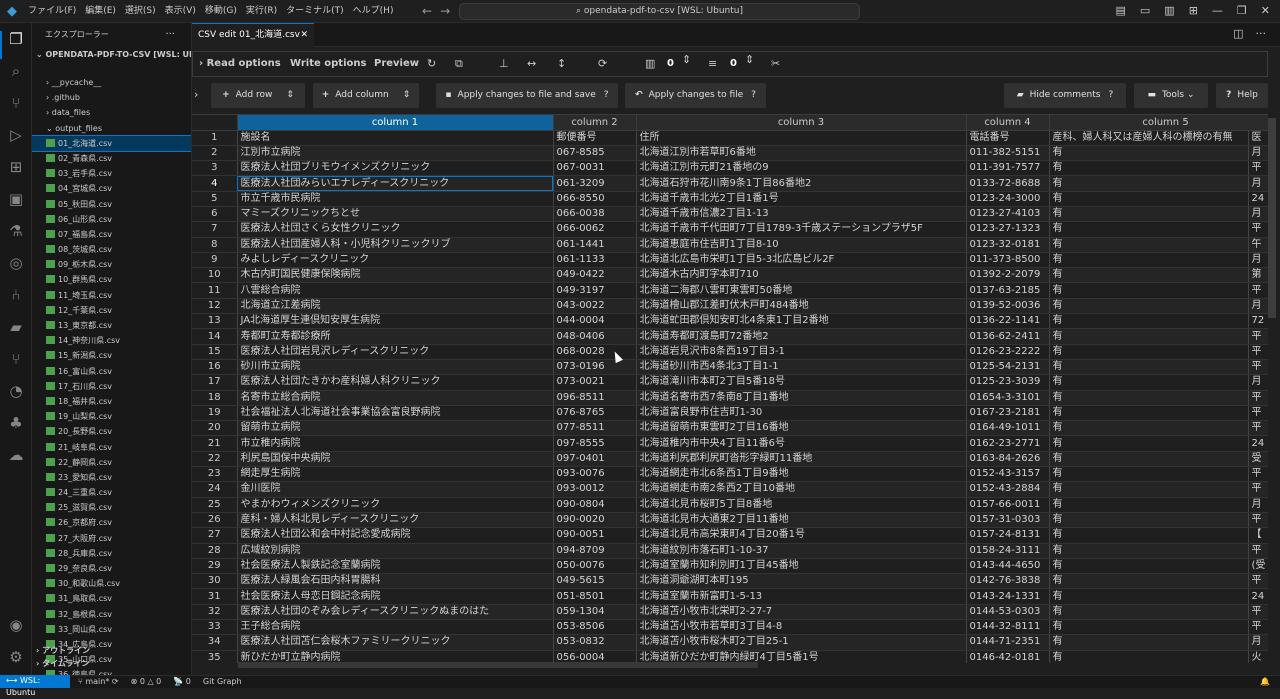  What do you see at coordinates (801, 260) in the screenshot?
I see `table-cell: 北海道北広島市栄町1丁目5-3北広島ビル2F` at bounding box center [801, 260].